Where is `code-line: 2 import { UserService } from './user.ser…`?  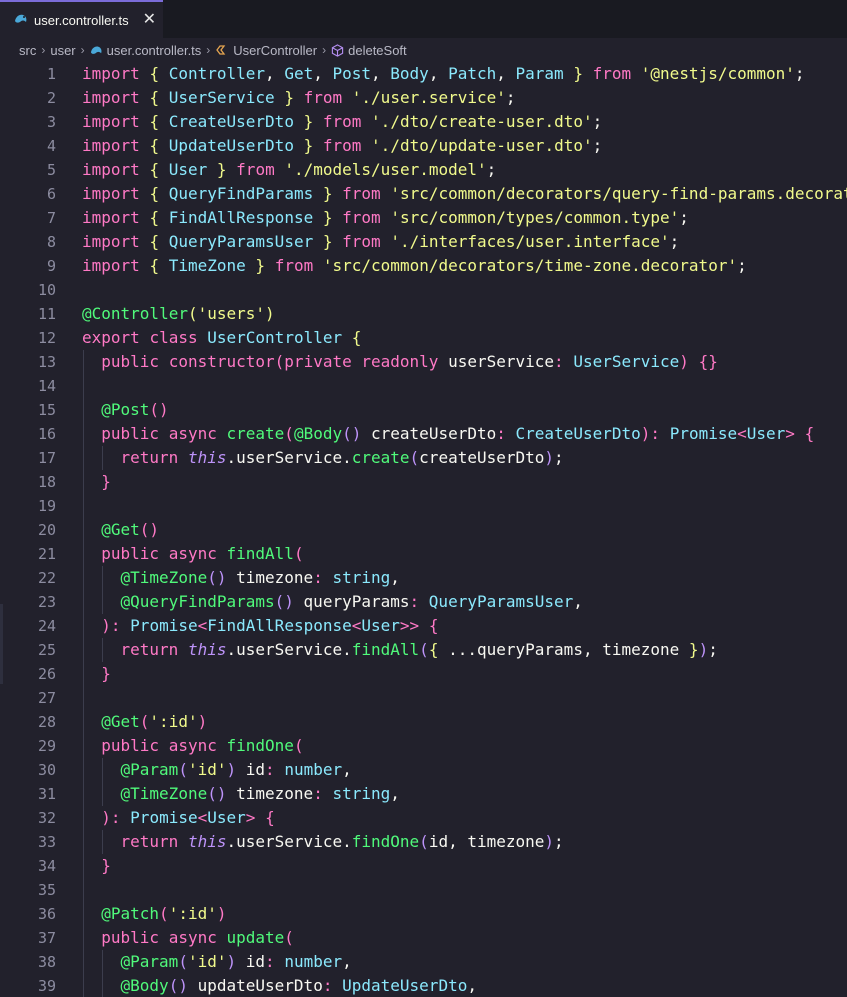
code-line: 2 import { UserService } from './user.ser… is located at coordinates (423, 98).